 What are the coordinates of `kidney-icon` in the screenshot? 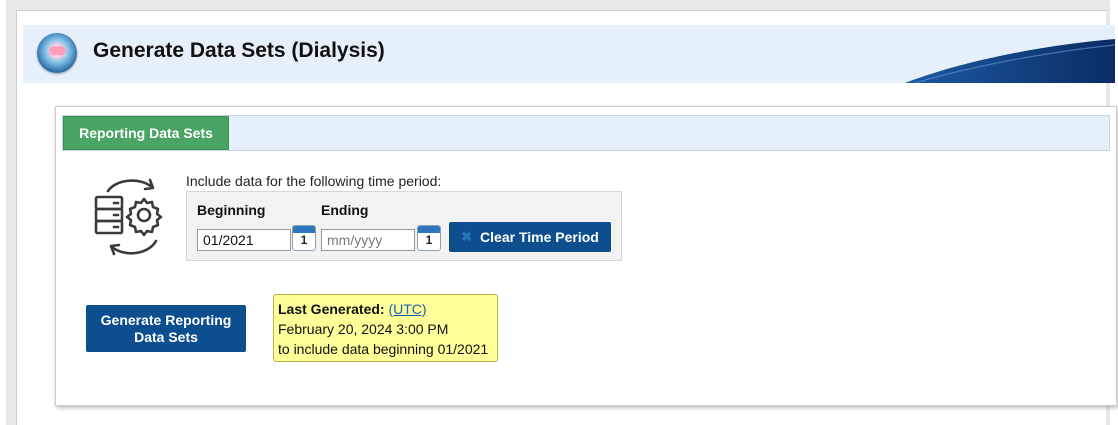 It's located at (57, 53).